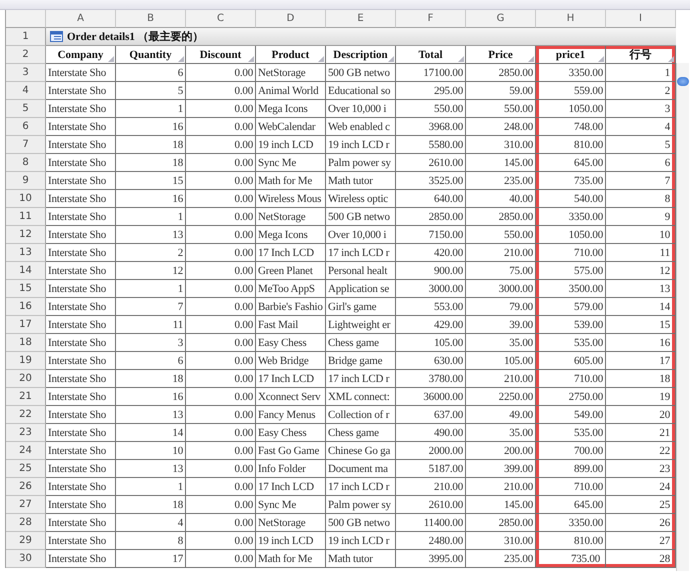  Describe the element at coordinates (501, 361) in the screenshot. I see `table-cell: 105.00` at that location.